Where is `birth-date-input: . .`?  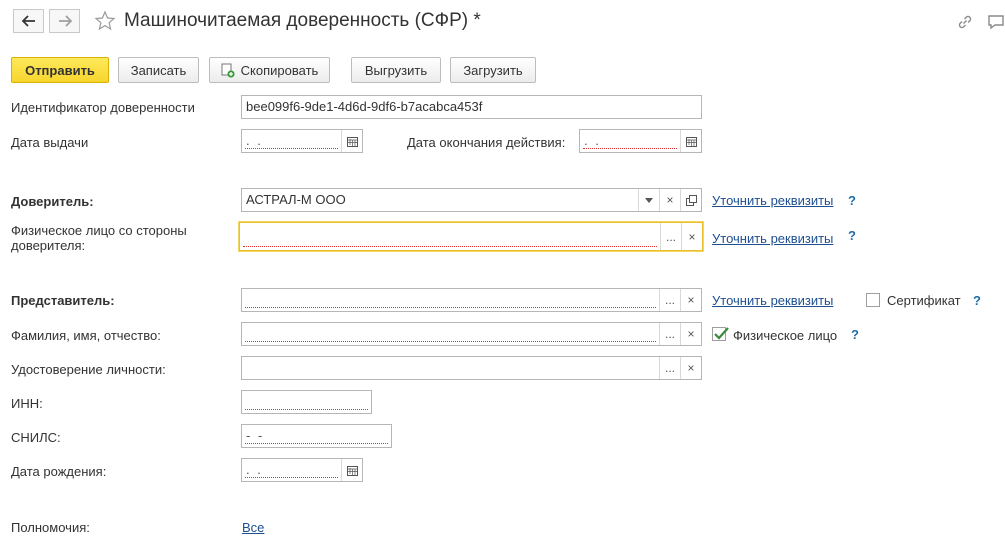
birth-date-input: . . is located at coordinates (302, 470).